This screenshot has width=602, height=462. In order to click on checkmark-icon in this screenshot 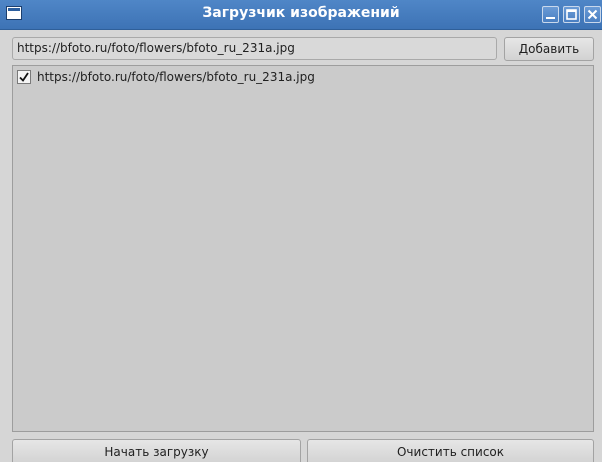, I will do `click(24, 77)`.